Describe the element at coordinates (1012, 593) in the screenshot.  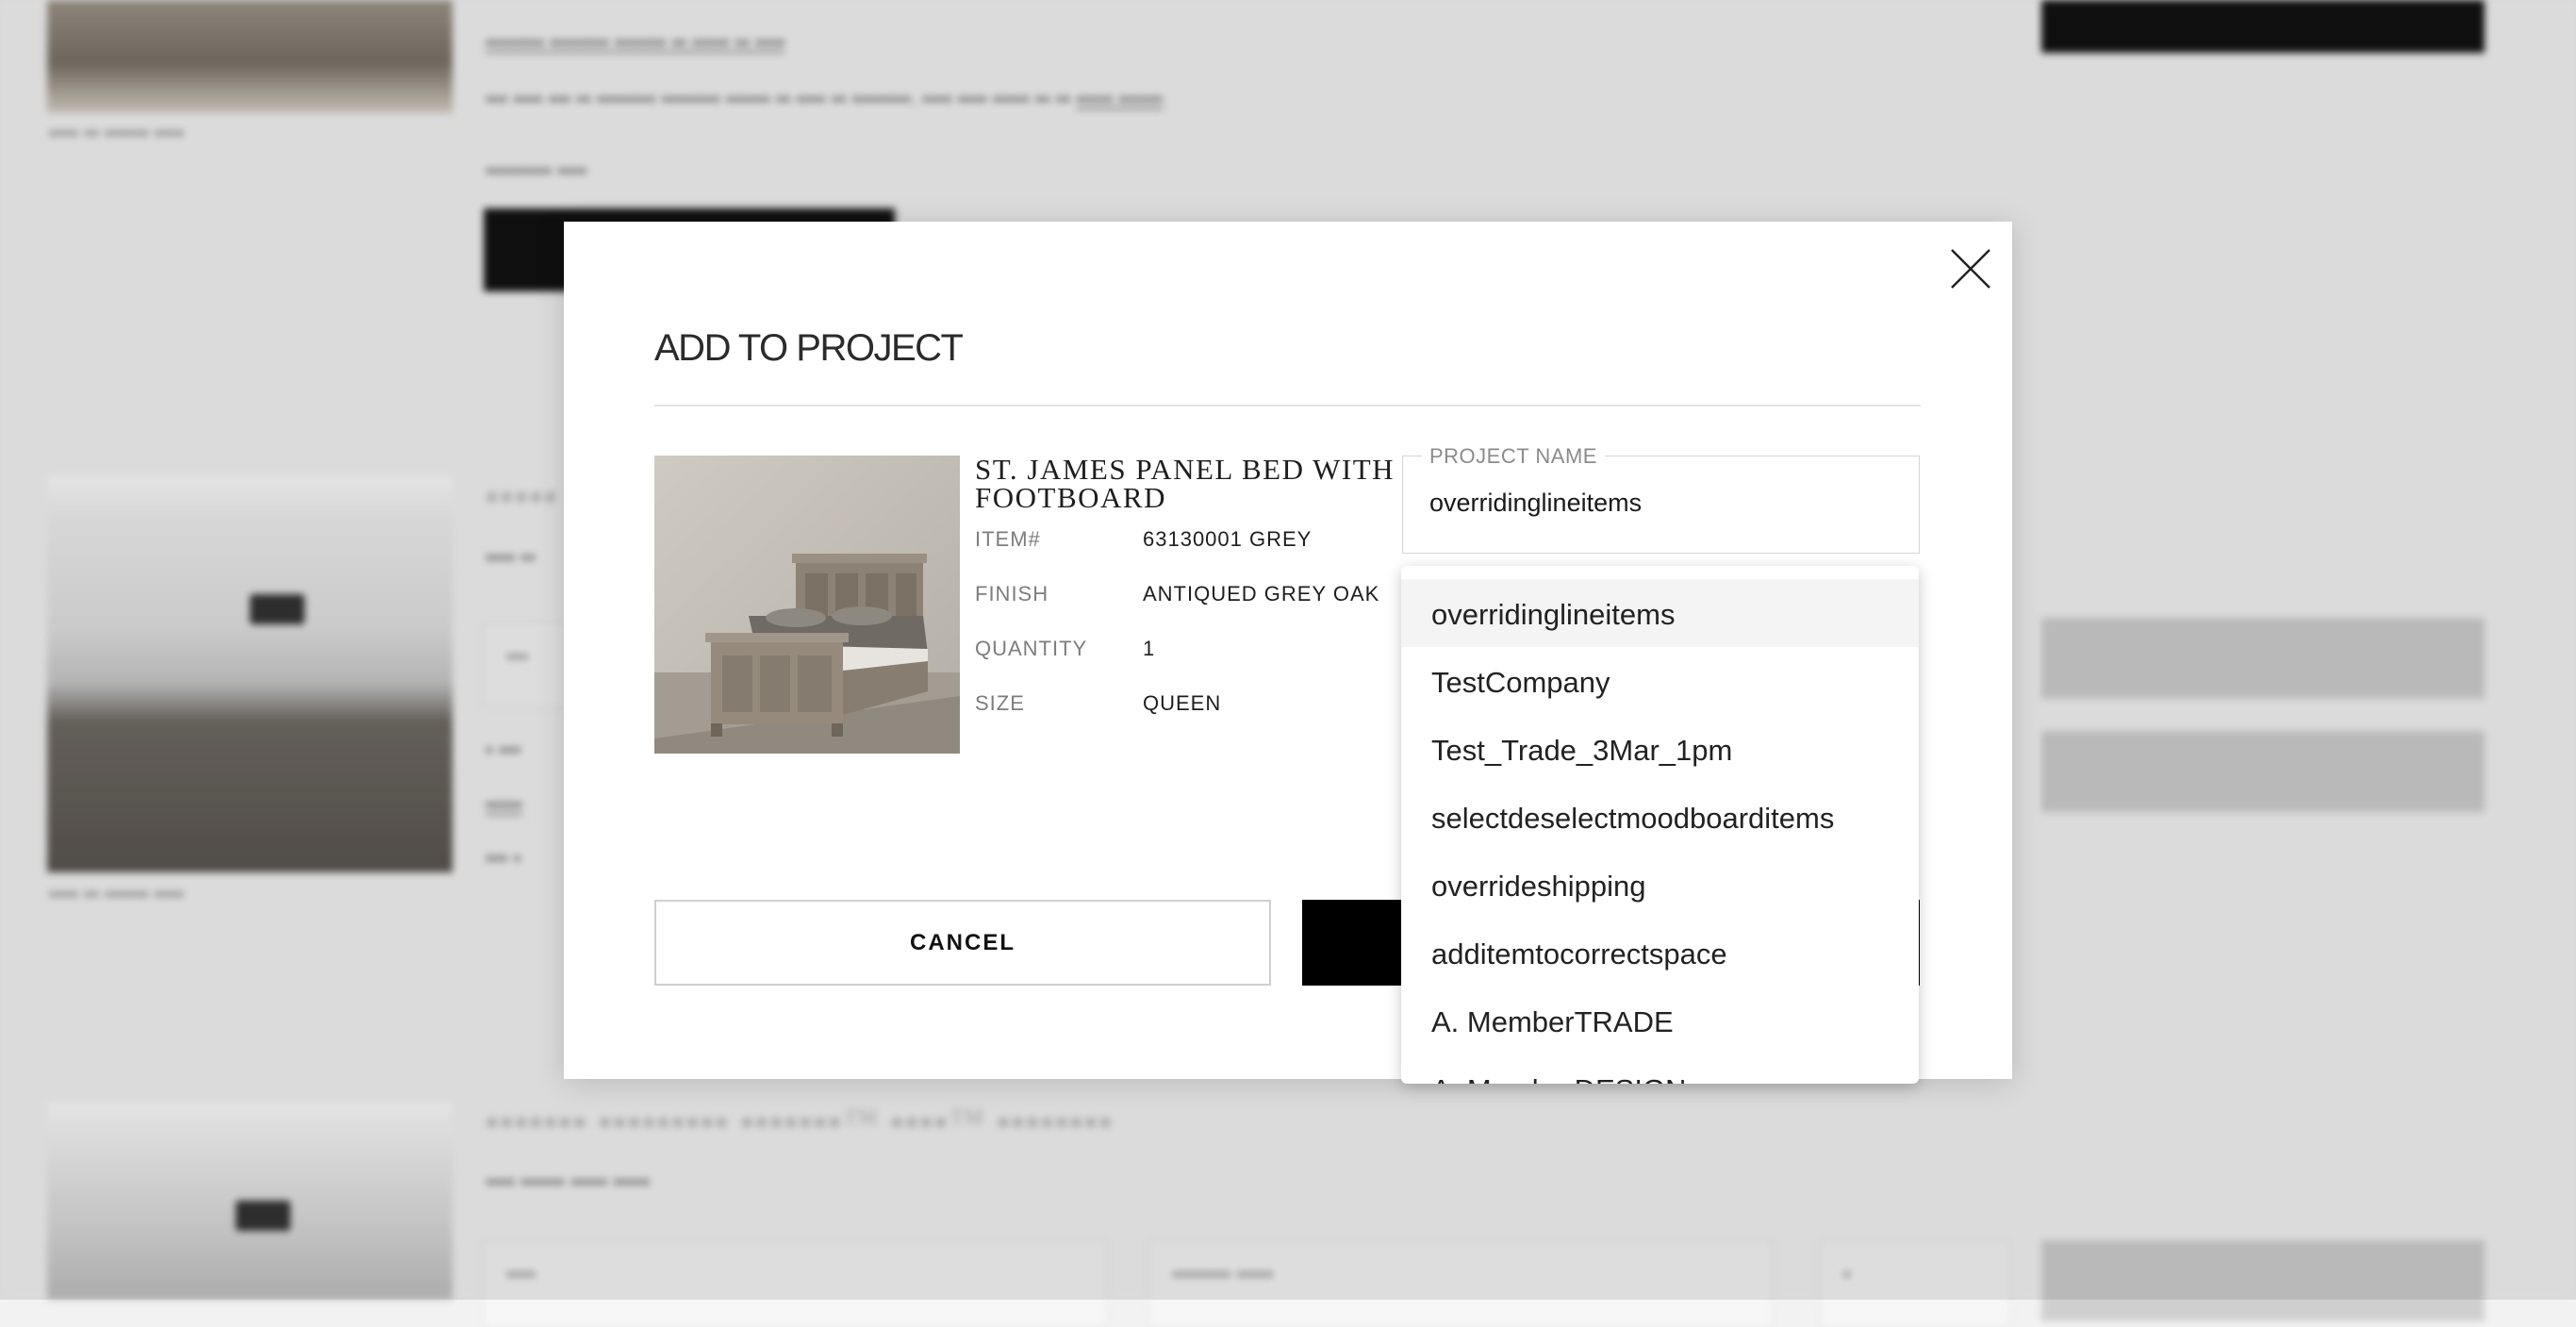
I see `spec-label: FINISH` at that location.